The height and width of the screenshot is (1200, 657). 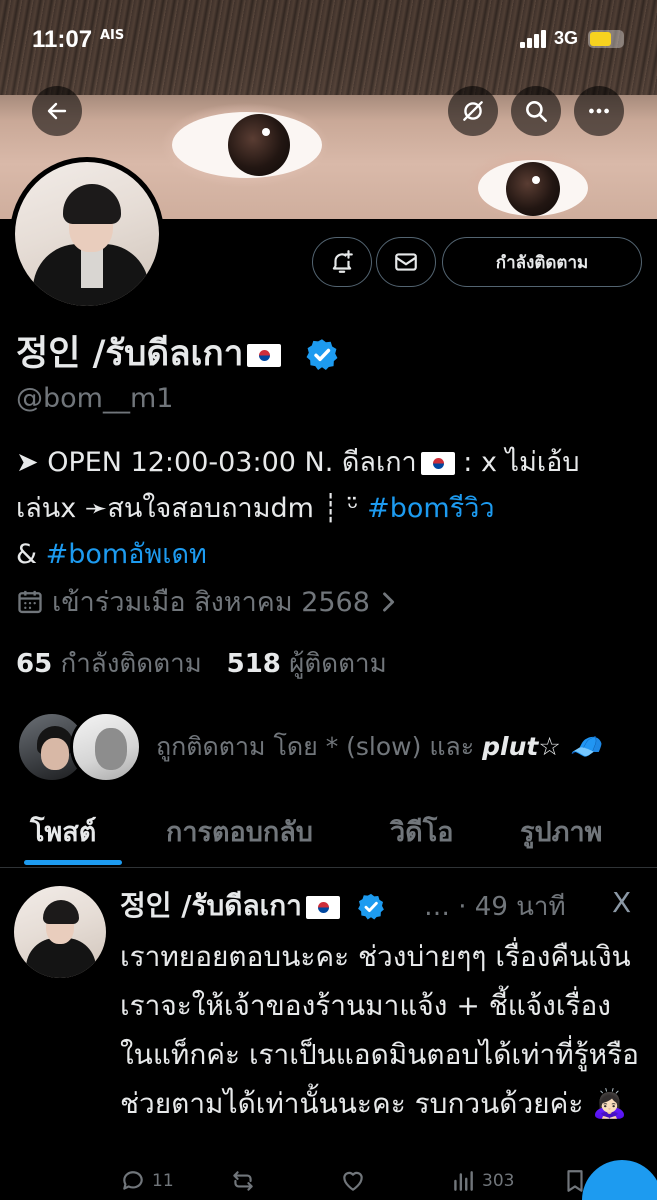 I want to click on tab-replies: การตอบกลับ, so click(x=239, y=831).